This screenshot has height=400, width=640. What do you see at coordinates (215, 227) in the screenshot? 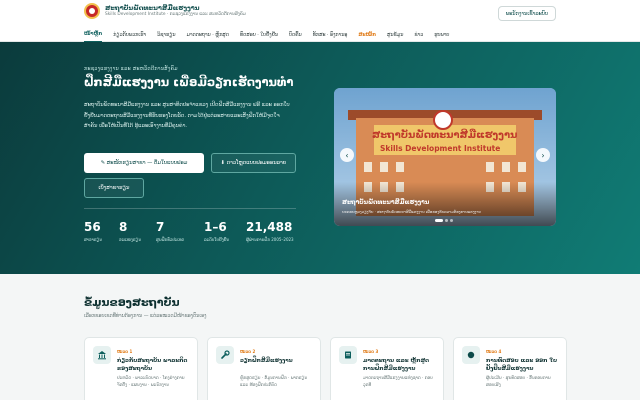
I see `stat-value: 1–6` at bounding box center [215, 227].